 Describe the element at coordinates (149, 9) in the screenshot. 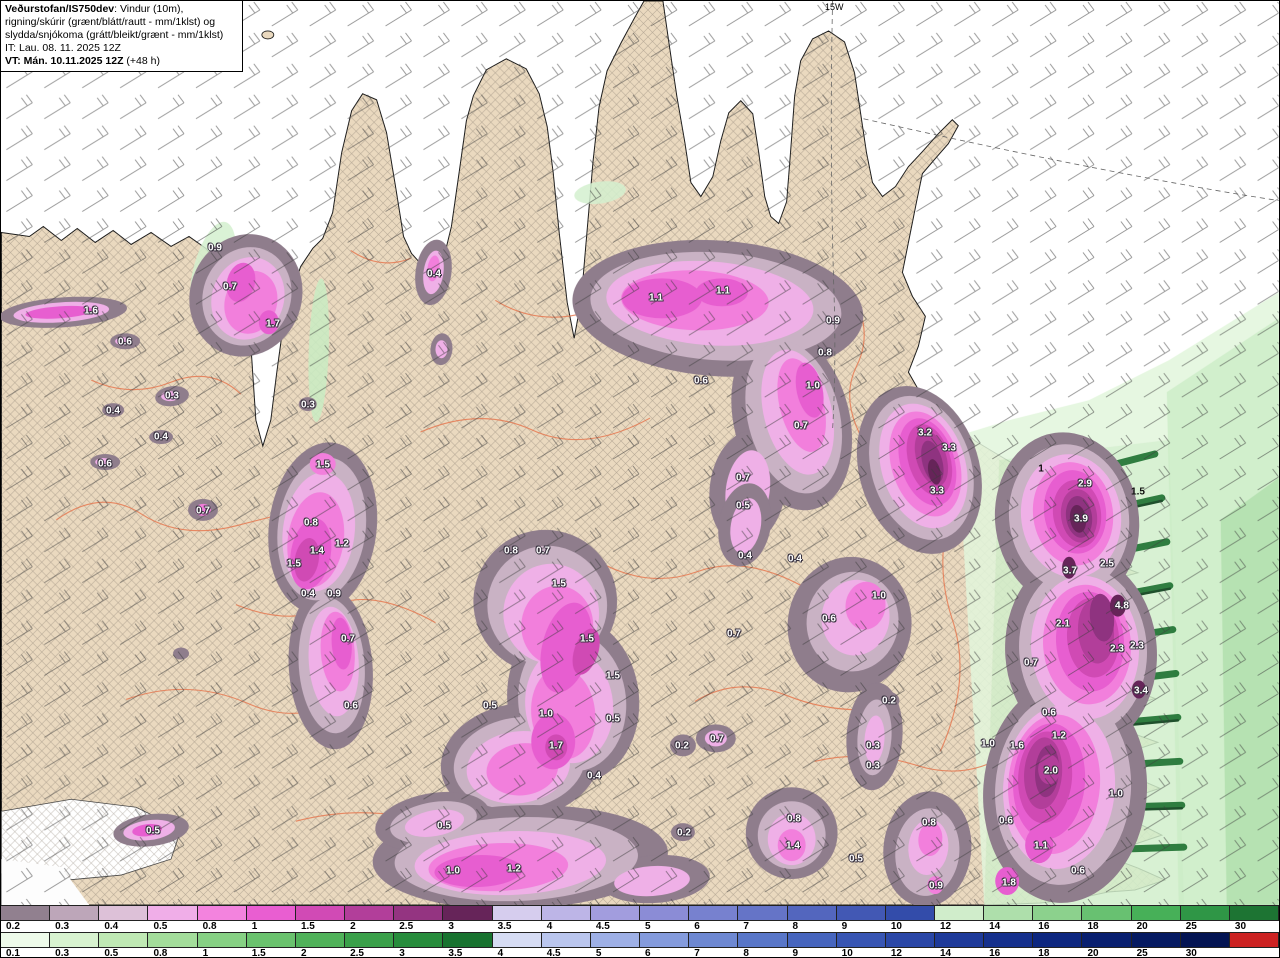

I see `title-rest: : Vindur (10m),` at that location.